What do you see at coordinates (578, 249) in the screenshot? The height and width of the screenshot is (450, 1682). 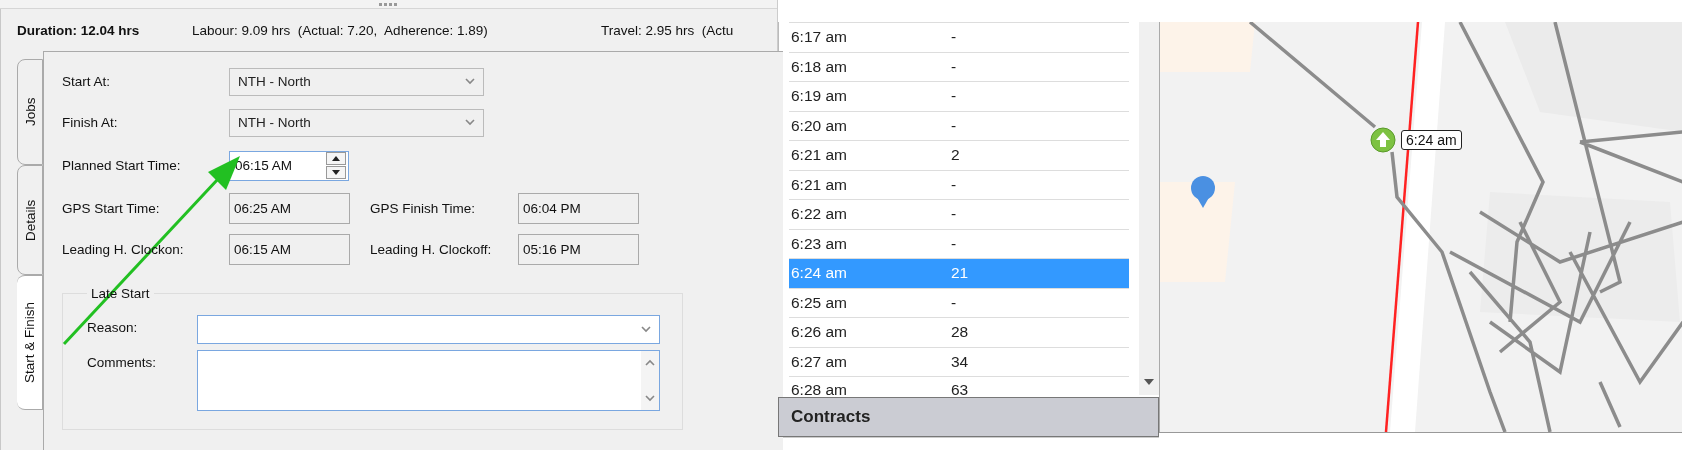 I see `time-field: 05:16 PM` at bounding box center [578, 249].